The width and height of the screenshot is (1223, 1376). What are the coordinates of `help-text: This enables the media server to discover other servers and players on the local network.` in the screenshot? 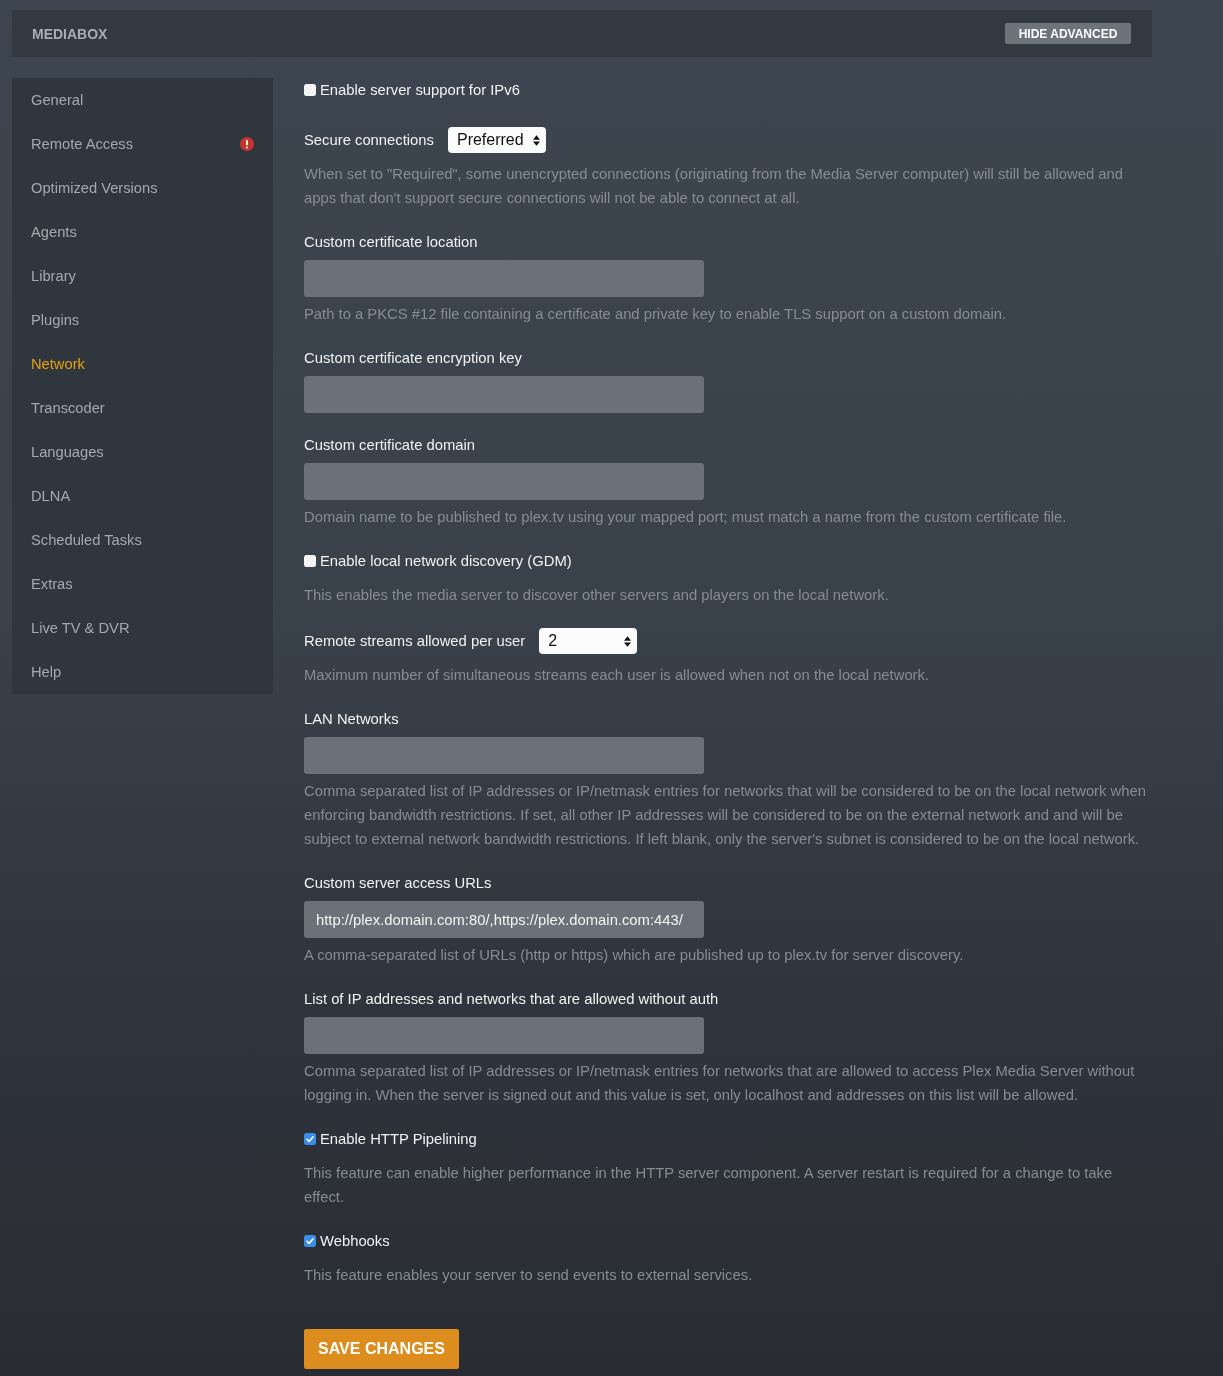 It's located at (597, 595).